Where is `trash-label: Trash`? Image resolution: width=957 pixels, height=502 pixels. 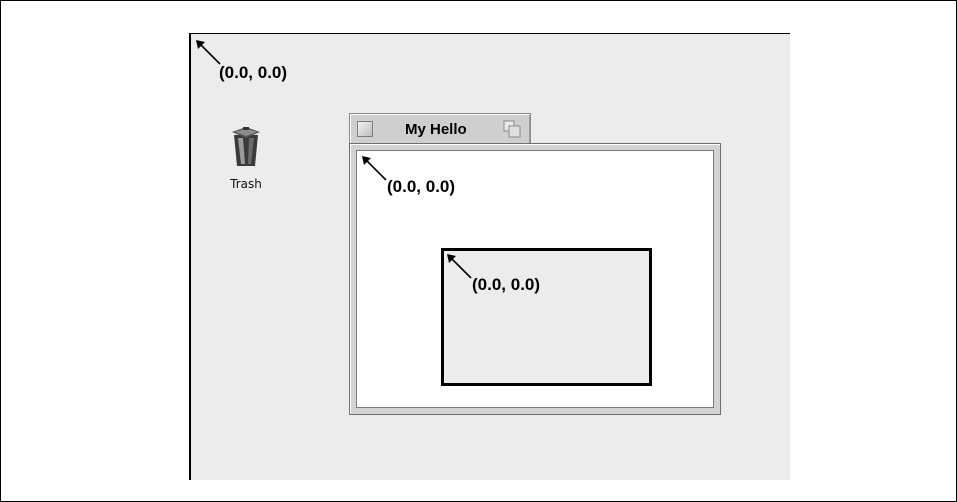
trash-label: Trash is located at coordinates (246, 184).